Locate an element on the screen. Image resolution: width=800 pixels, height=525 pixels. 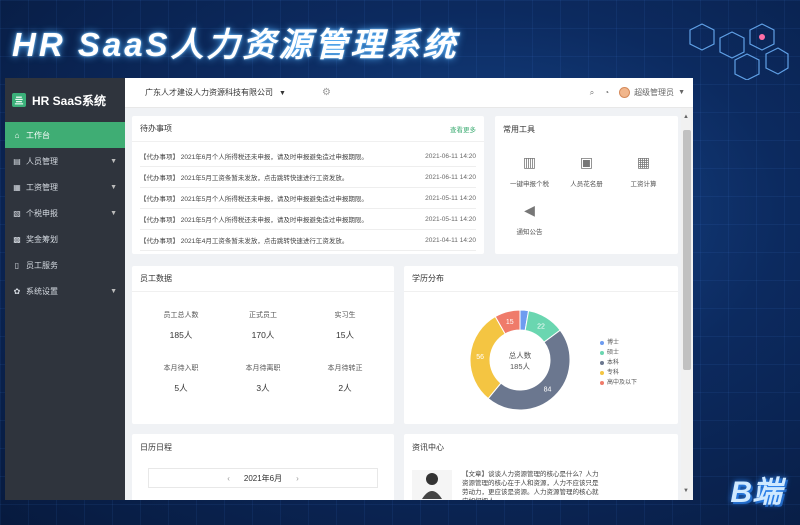
user-name: 超级管理员 is located at coordinates (654, 92).